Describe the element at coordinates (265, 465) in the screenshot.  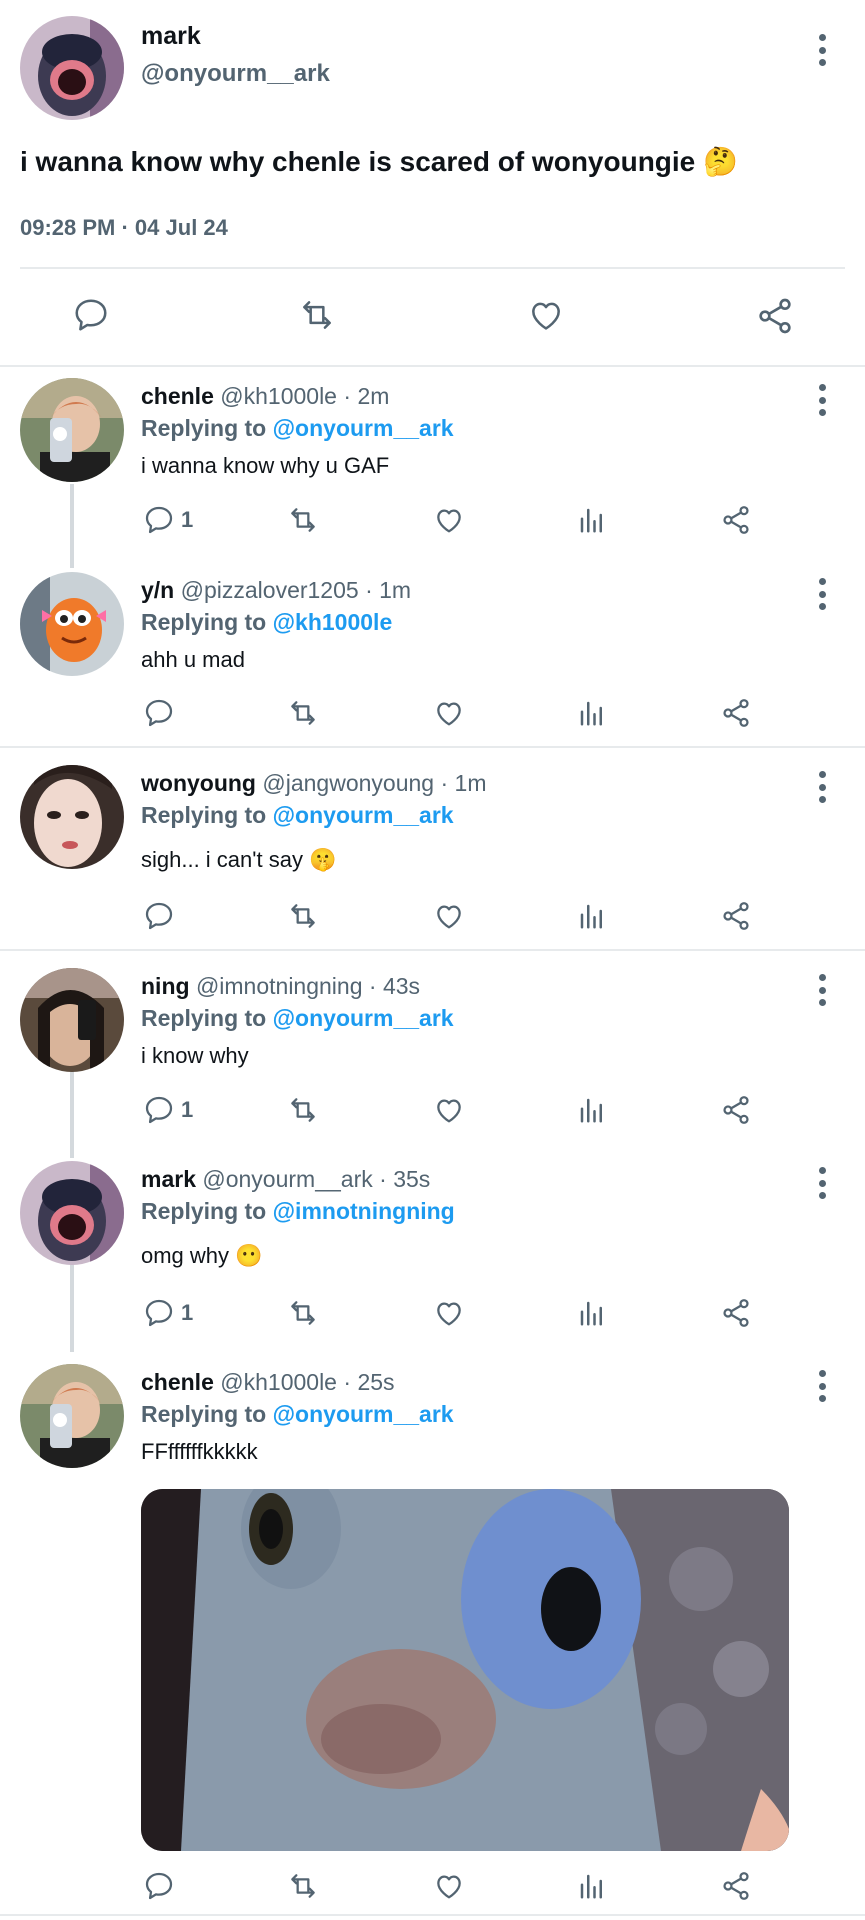
I see `reply-text-body: i wanna know why u GAF` at that location.